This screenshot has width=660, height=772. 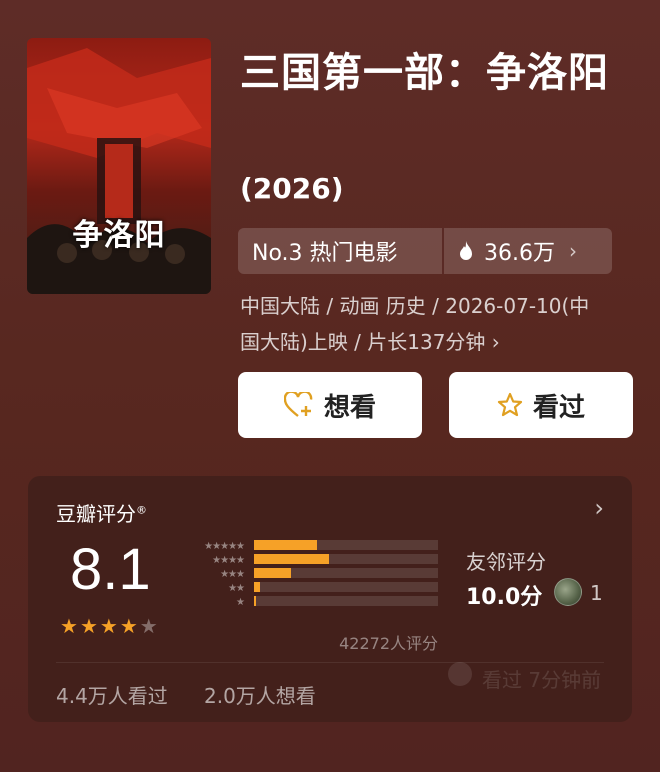 I want to click on wanted-count: 2.0万人想看, so click(x=260, y=694).